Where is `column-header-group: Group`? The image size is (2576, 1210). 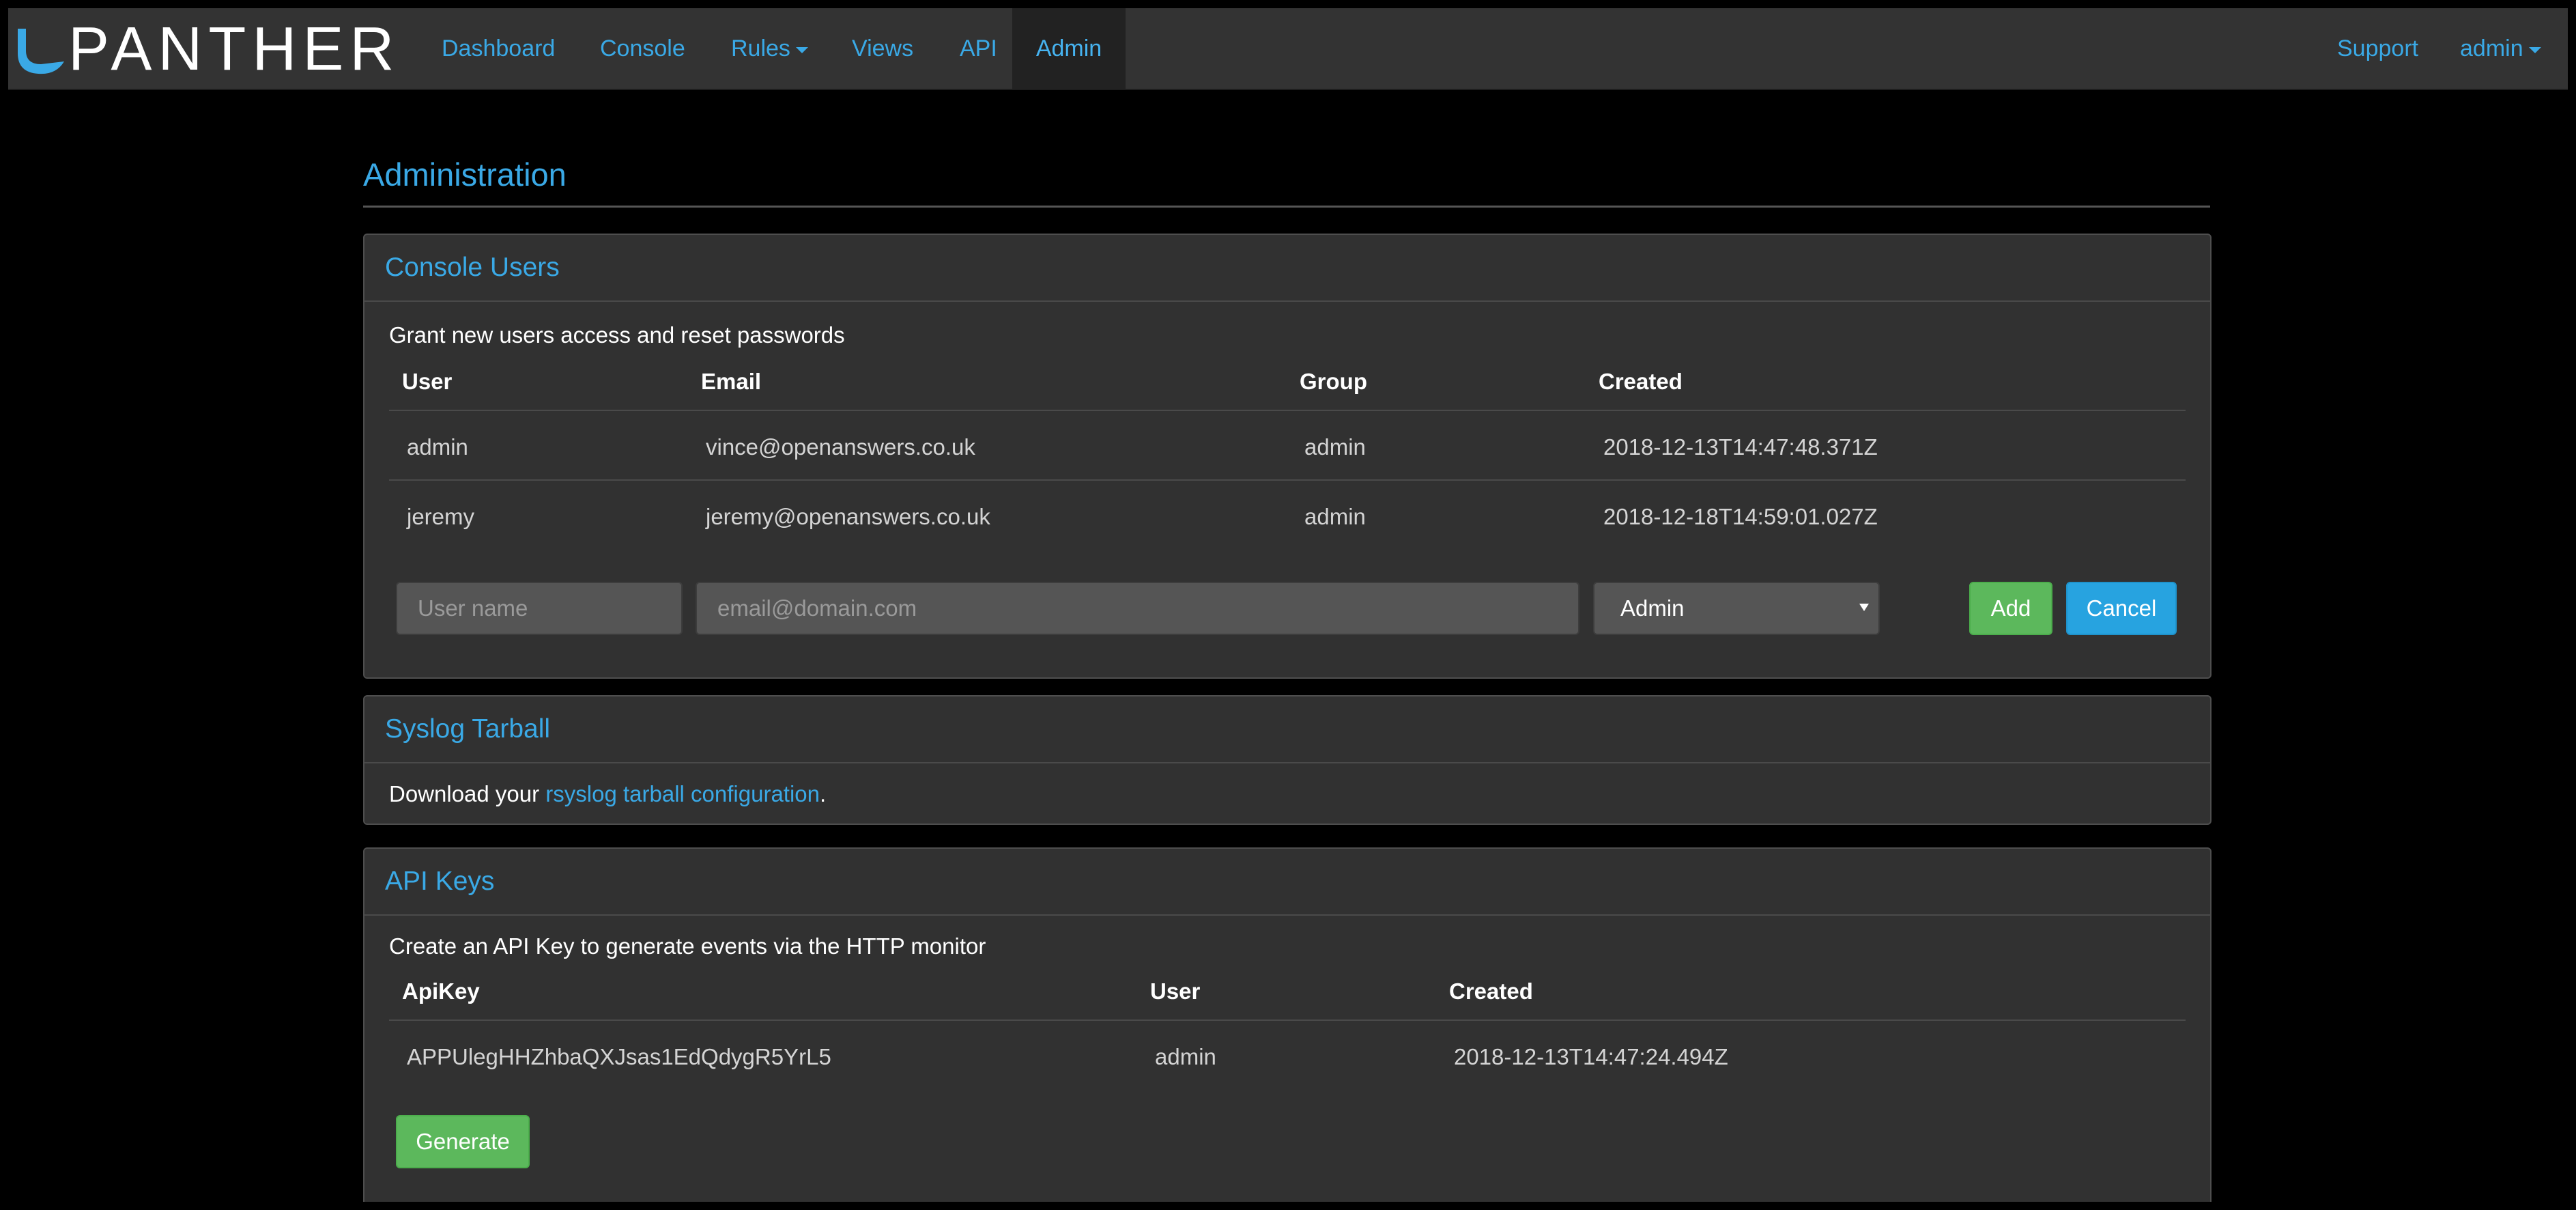
column-header-group: Group is located at coordinates (1333, 381).